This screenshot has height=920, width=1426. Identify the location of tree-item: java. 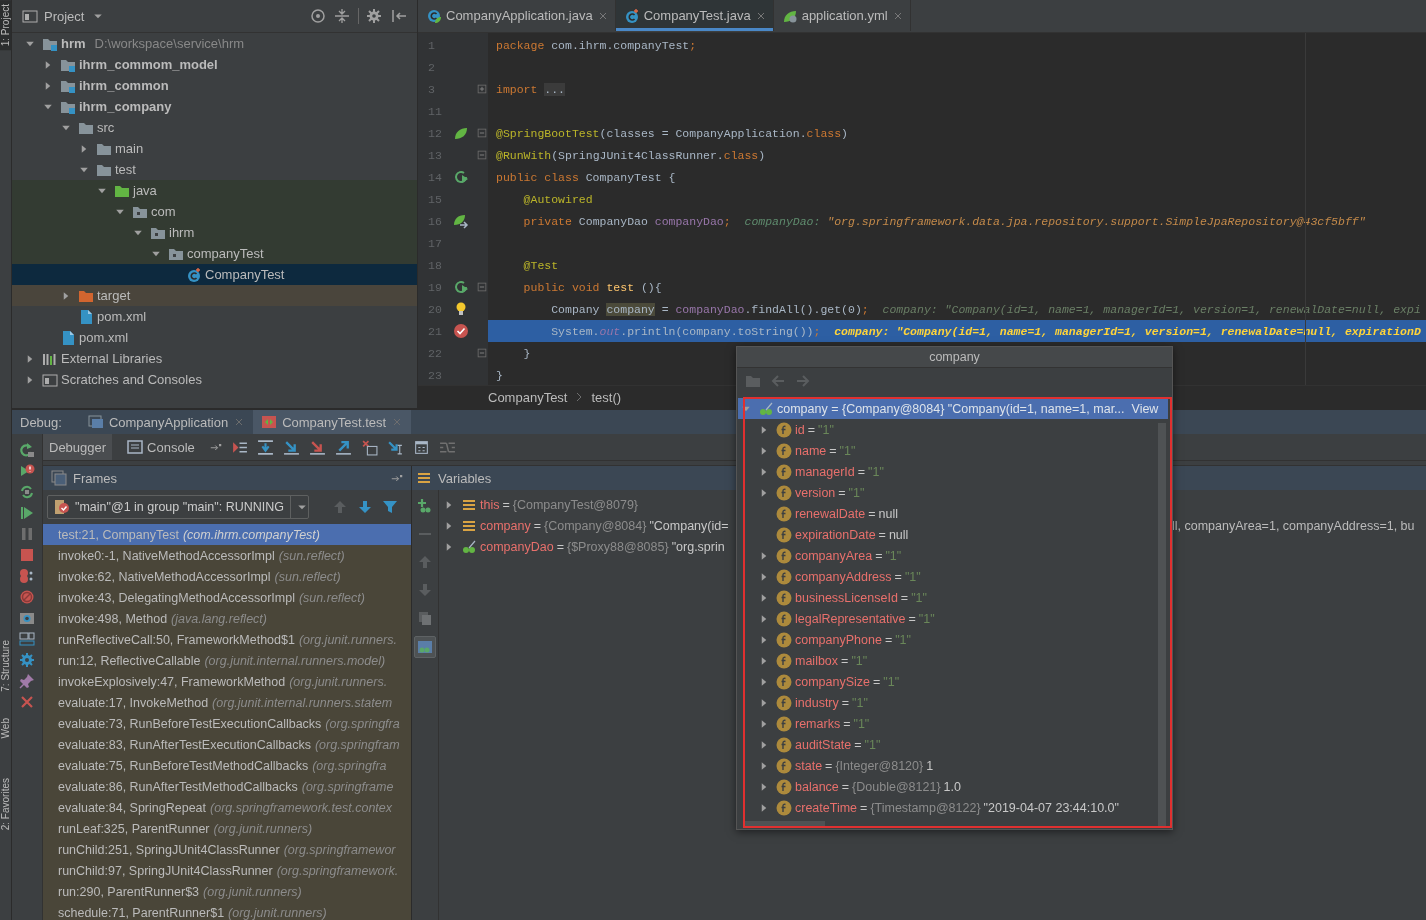
(214, 190).